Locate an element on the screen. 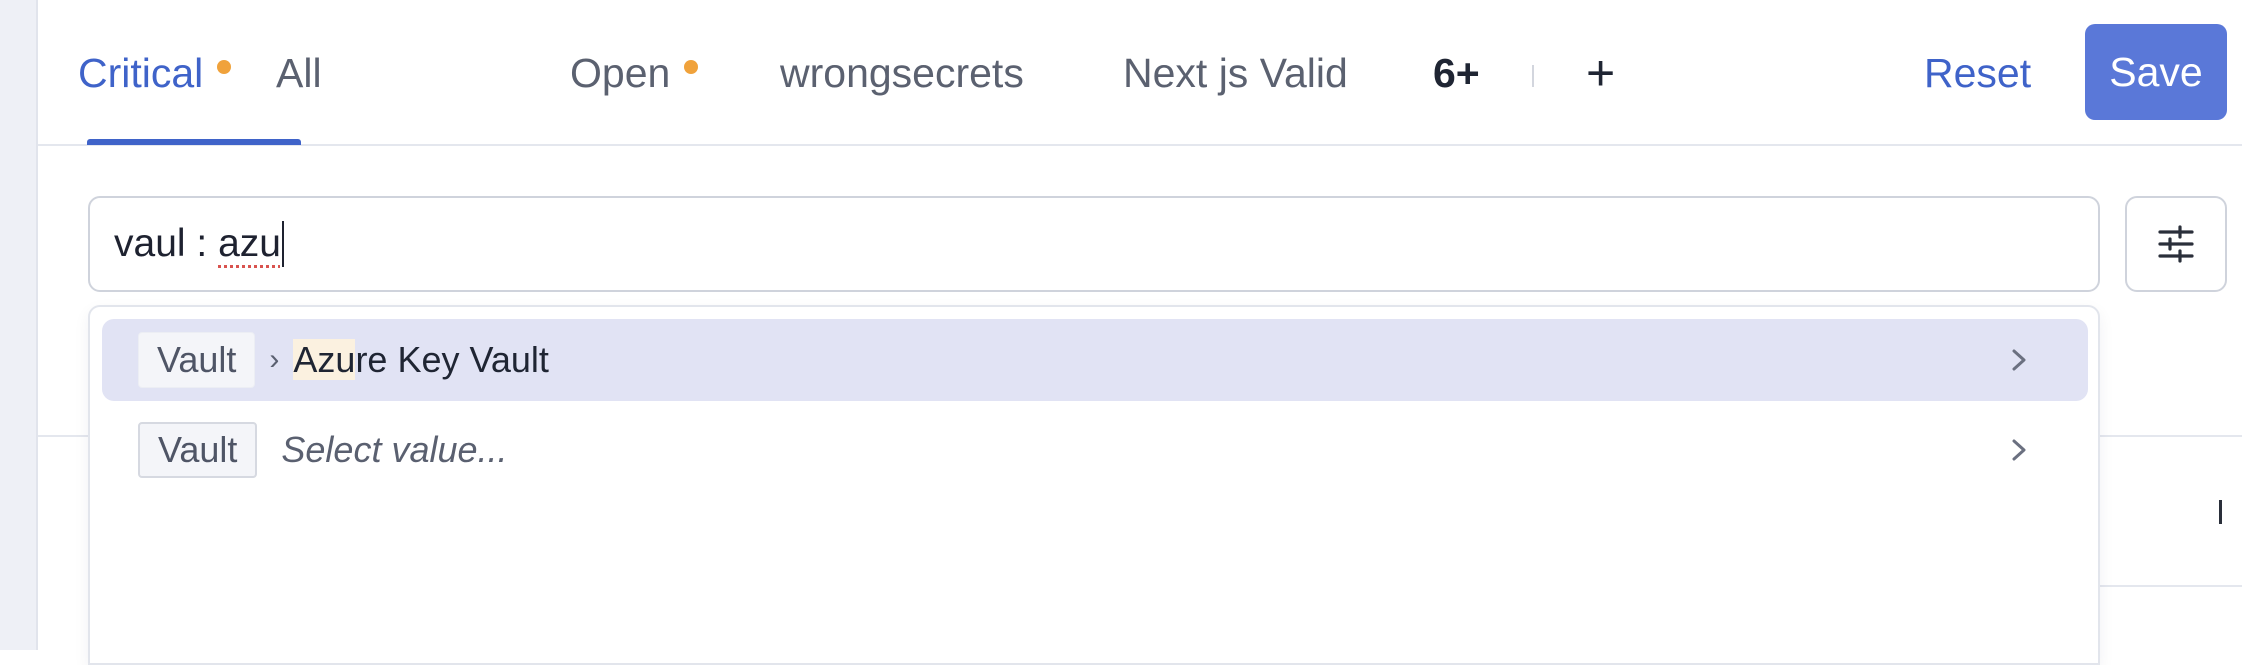 This screenshot has width=2242, height=665. tab-wrongsecrets: wrongsecrets is located at coordinates (902, 73).